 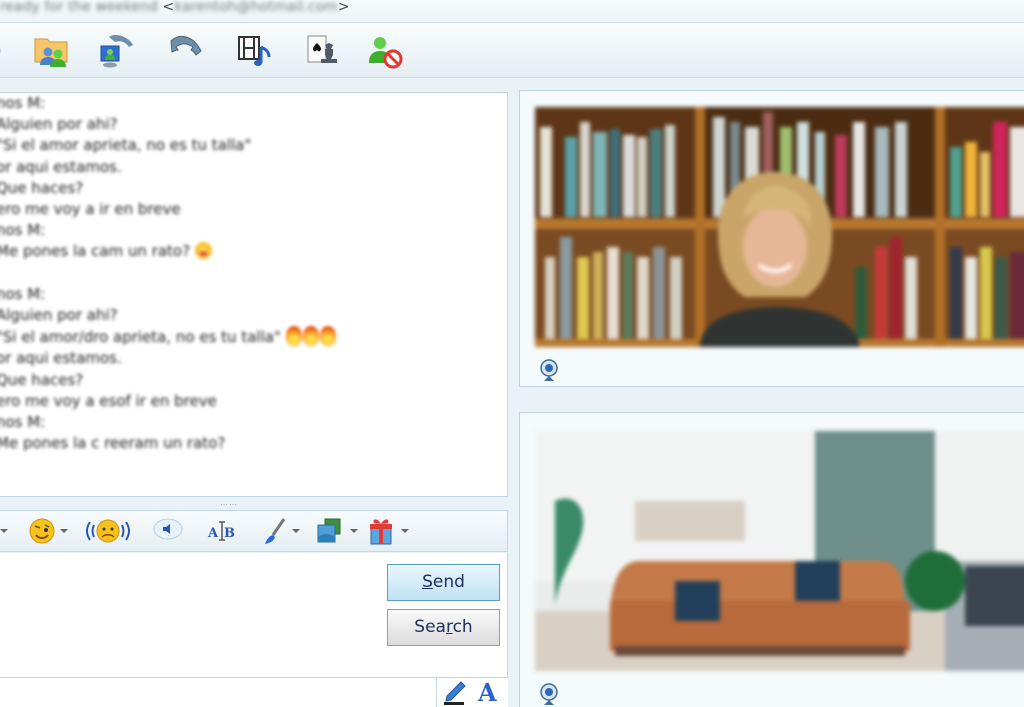 I want to click on pen-icon, so click(x=454, y=693).